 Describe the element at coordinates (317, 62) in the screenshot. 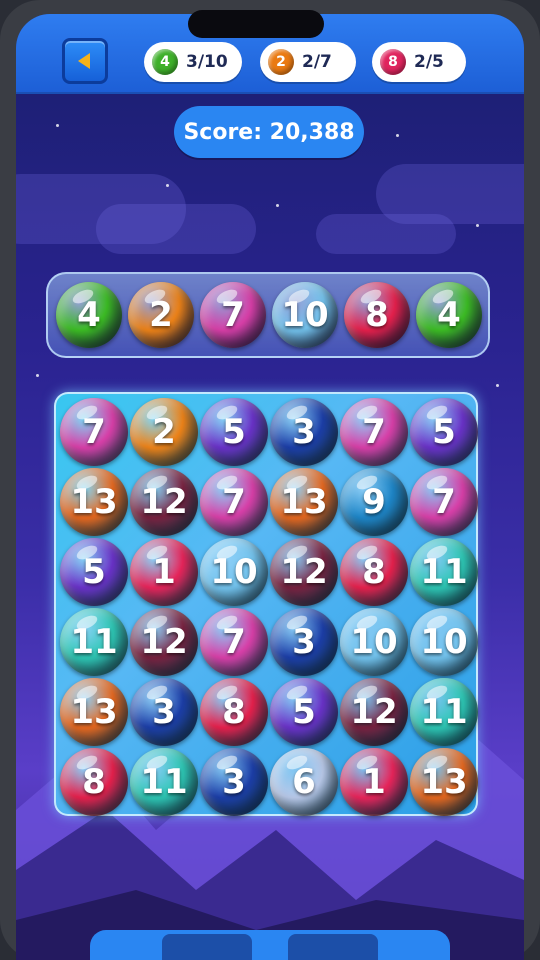

I see `goal-progress: 2/7` at that location.